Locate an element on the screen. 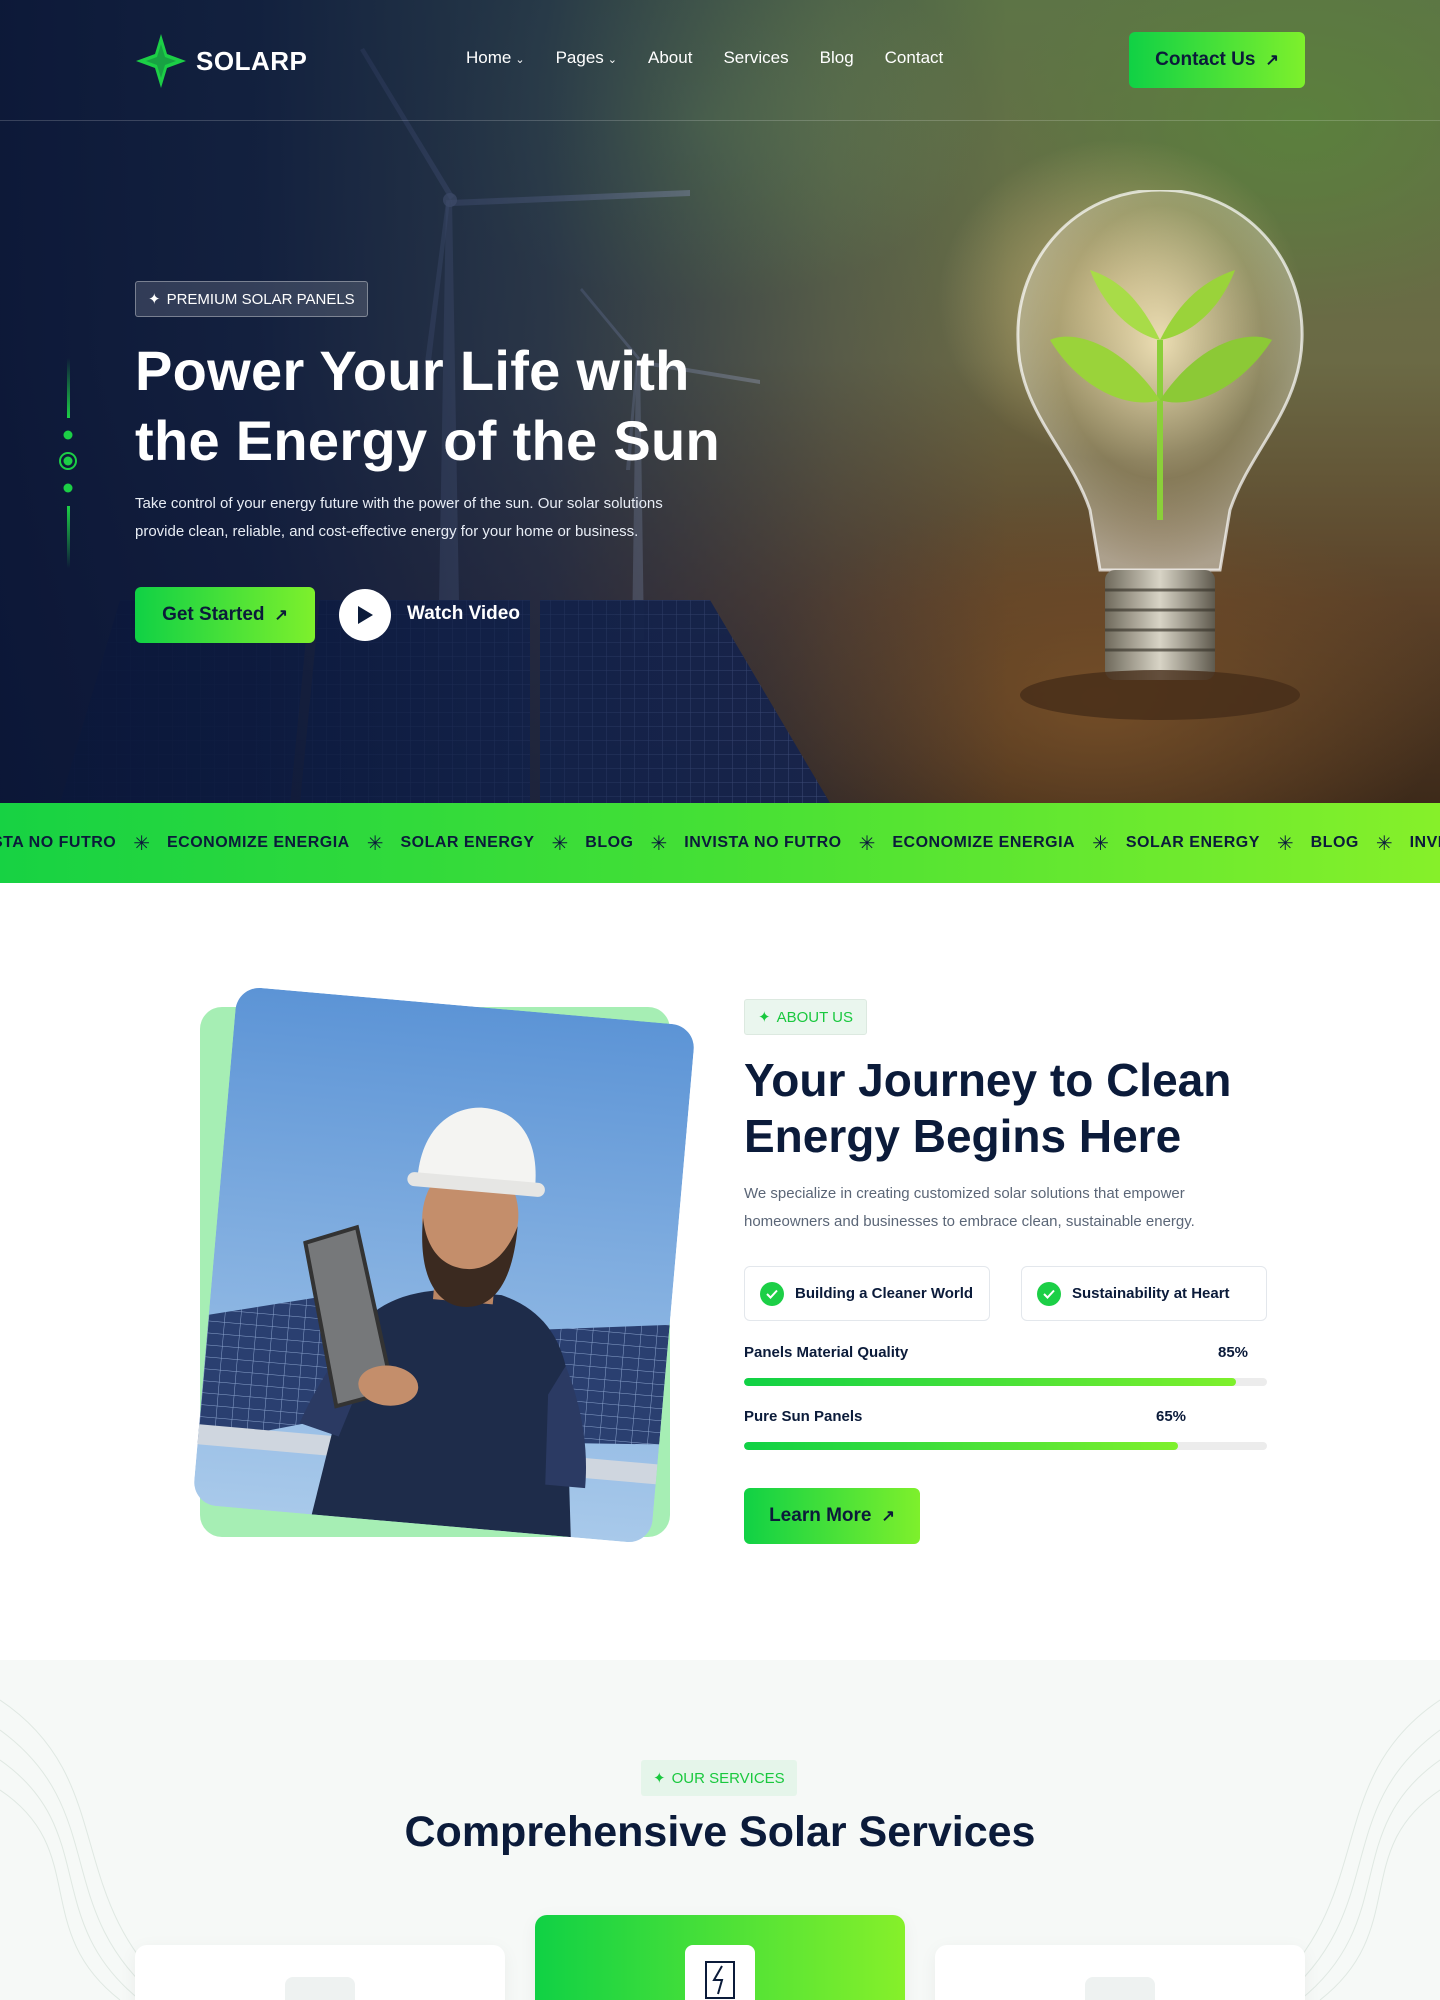 The image size is (1440, 2000). nav-label: Contact is located at coordinates (914, 57).